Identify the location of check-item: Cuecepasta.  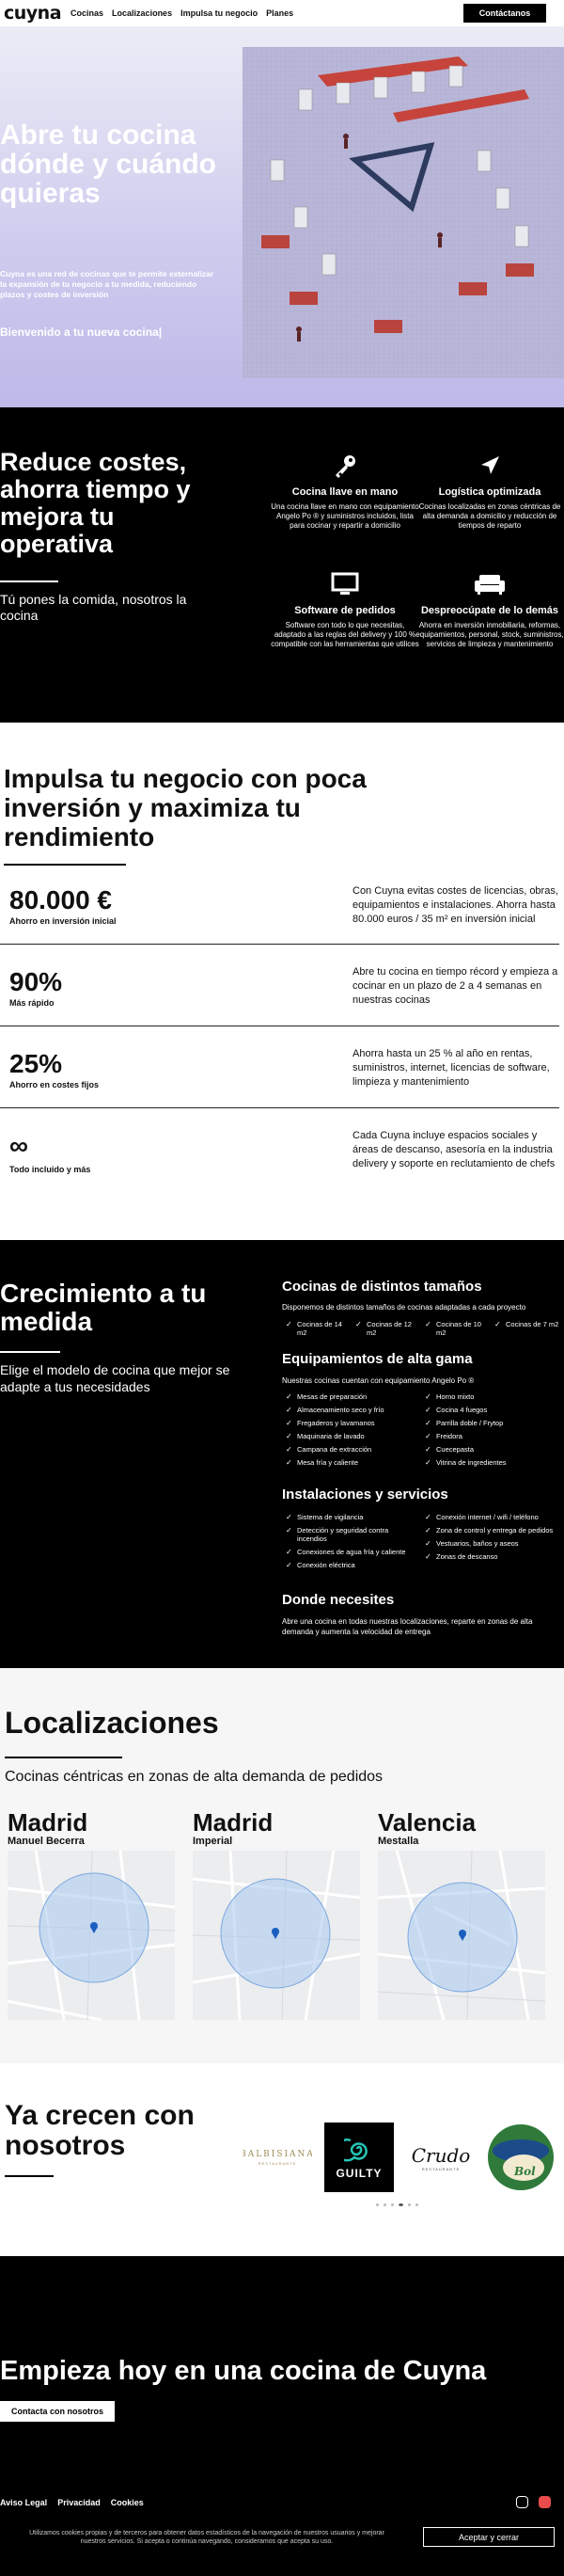
(490, 1450).